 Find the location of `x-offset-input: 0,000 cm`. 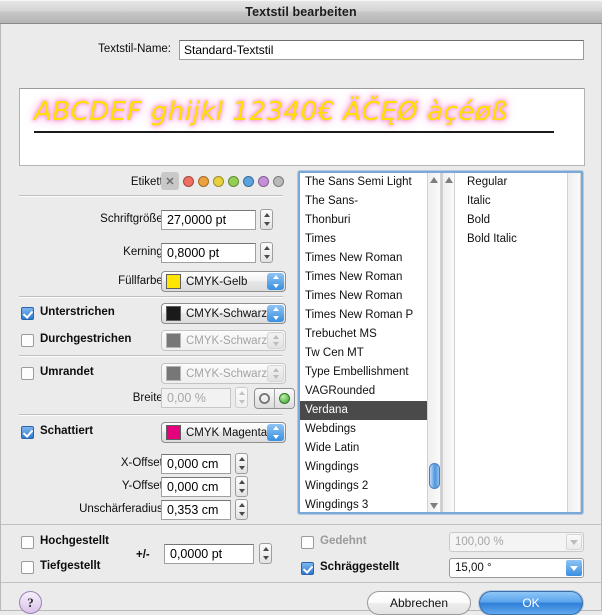

x-offset-input: 0,000 cm is located at coordinates (196, 464).